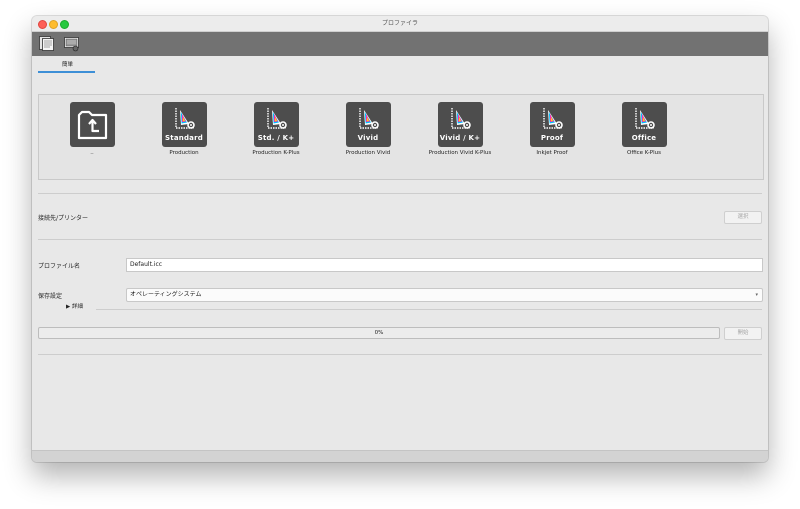 The width and height of the screenshot is (800, 509). Describe the element at coordinates (444, 265) in the screenshot. I see `profile-name-input: Default.icc` at that location.